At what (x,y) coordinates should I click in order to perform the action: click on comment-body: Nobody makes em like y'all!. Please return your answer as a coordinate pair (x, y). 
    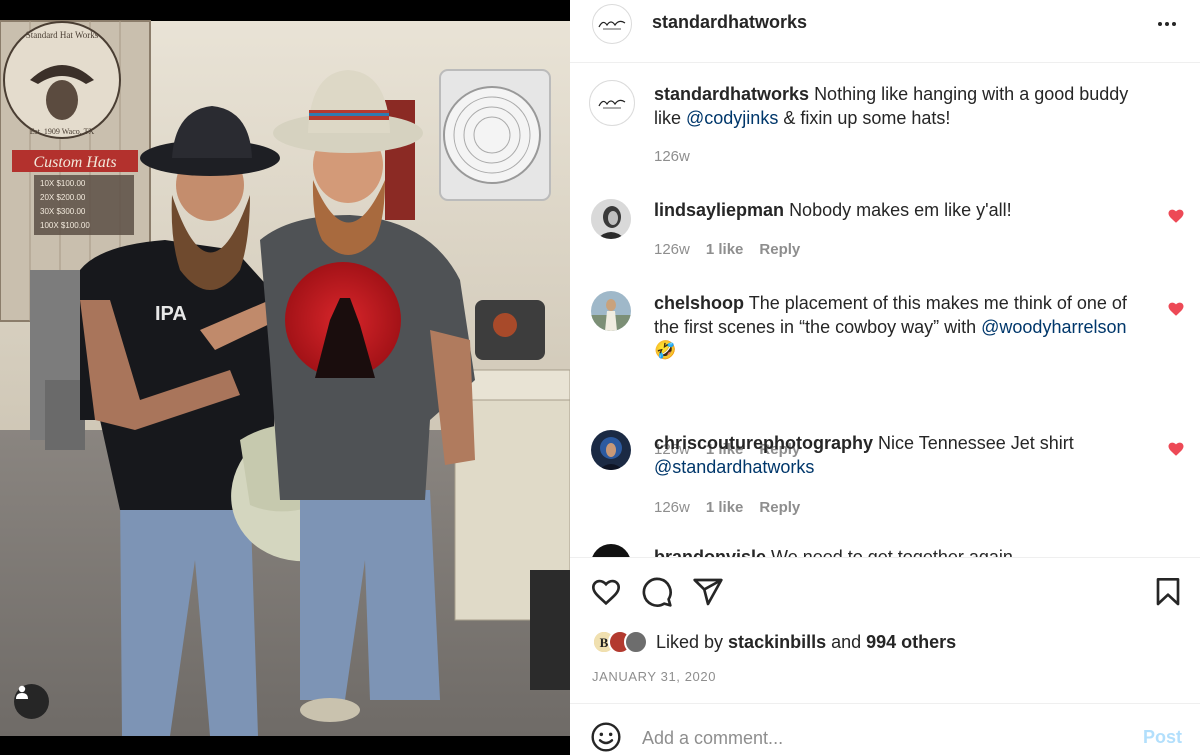
    Looking at the image, I should click on (900, 210).